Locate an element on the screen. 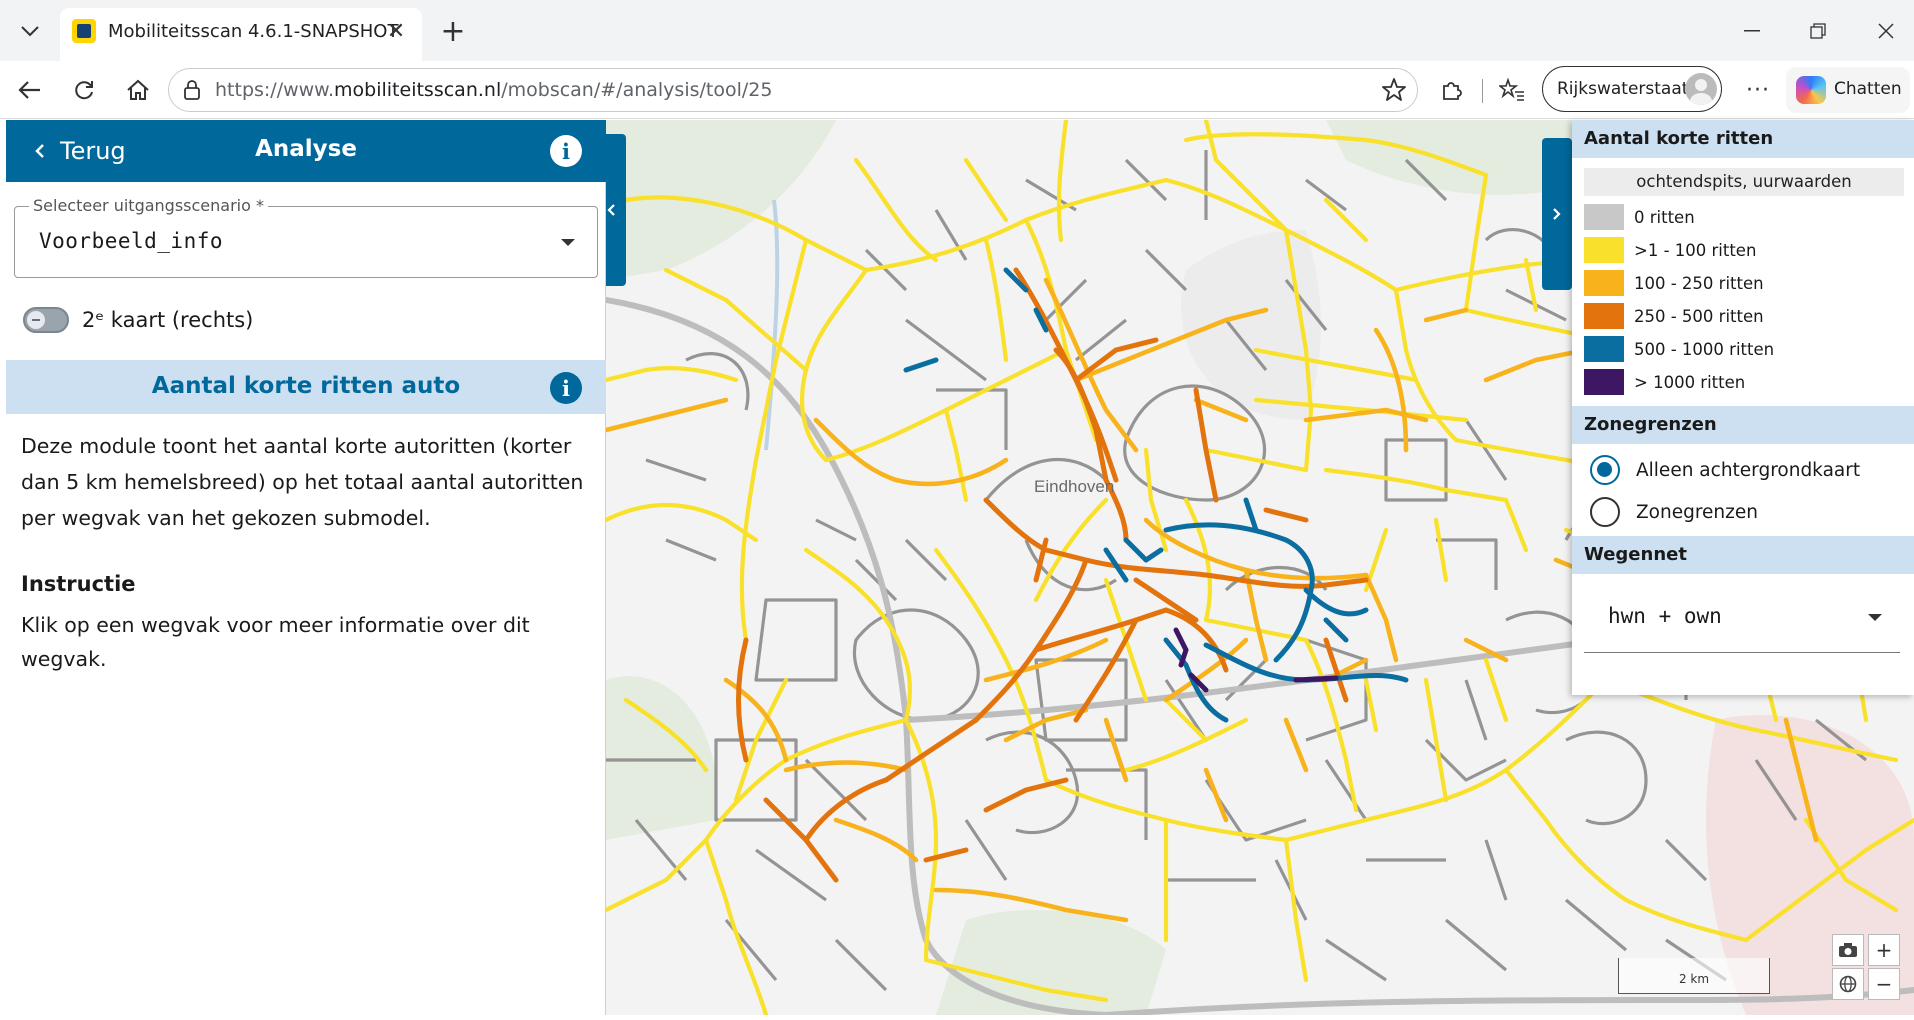 Image resolution: width=1914 pixels, height=1020 pixels. zone-option-background: Alleen achtergrondkaart is located at coordinates (1725, 470).